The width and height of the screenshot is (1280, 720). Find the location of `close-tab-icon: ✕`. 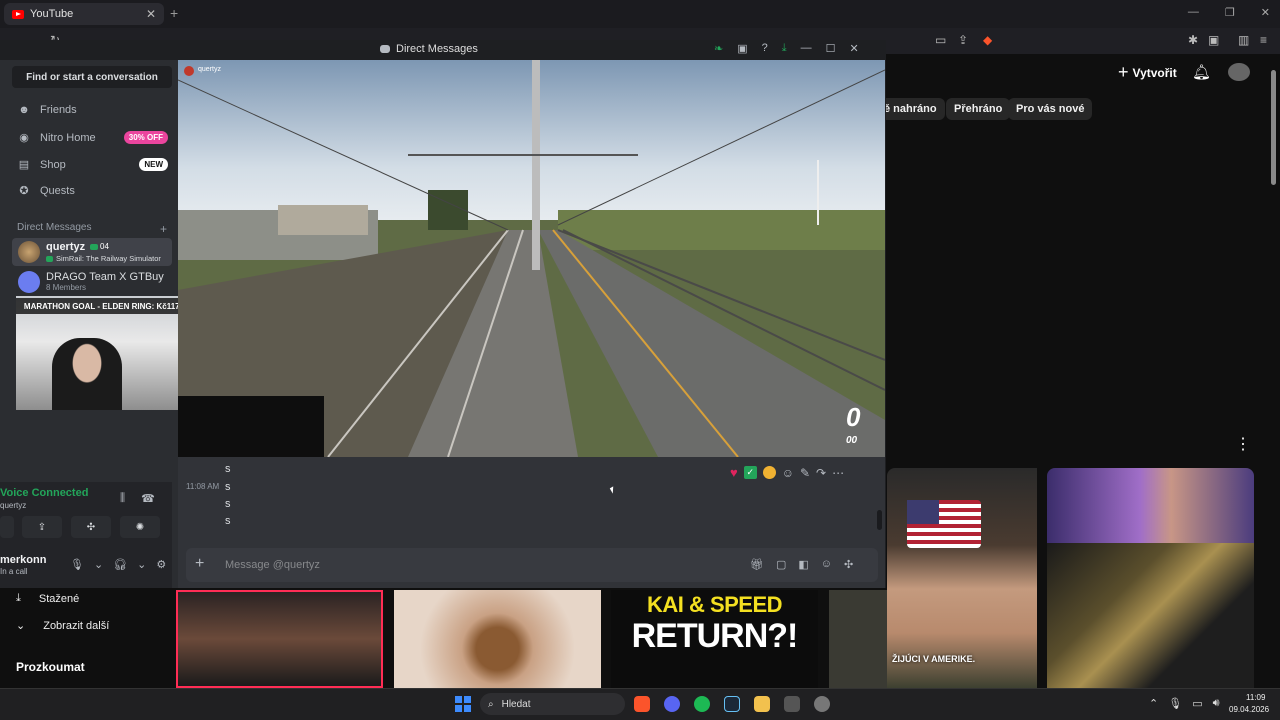

close-tab-icon: ✕ is located at coordinates (151, 14).